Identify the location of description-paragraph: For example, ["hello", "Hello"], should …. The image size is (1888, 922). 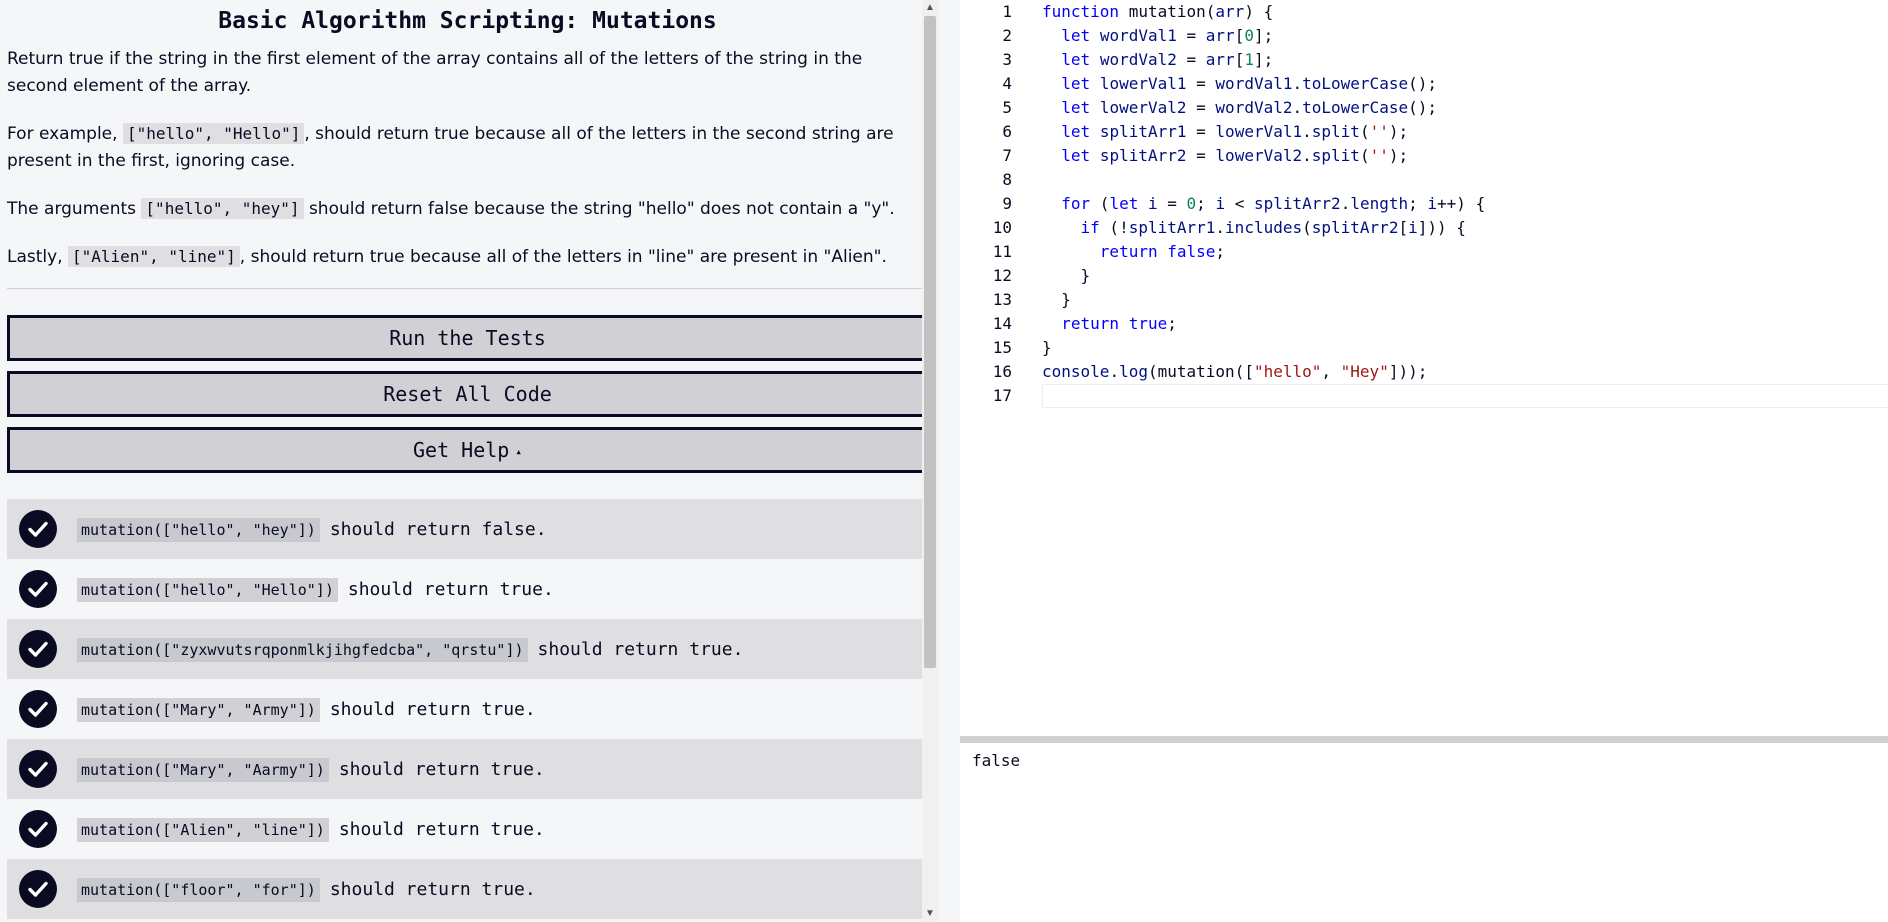
(467, 147).